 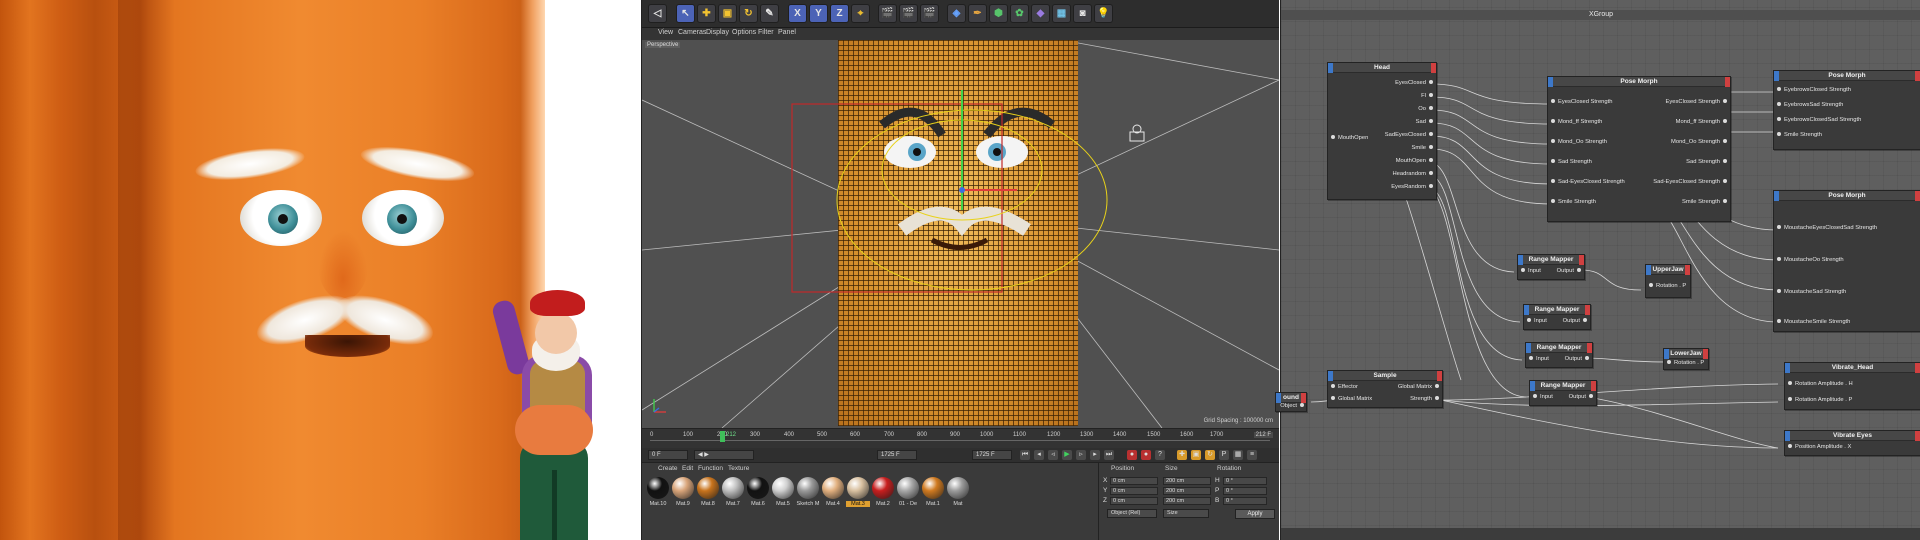 I want to click on scene-icon: ▦, so click(x=1061, y=13).